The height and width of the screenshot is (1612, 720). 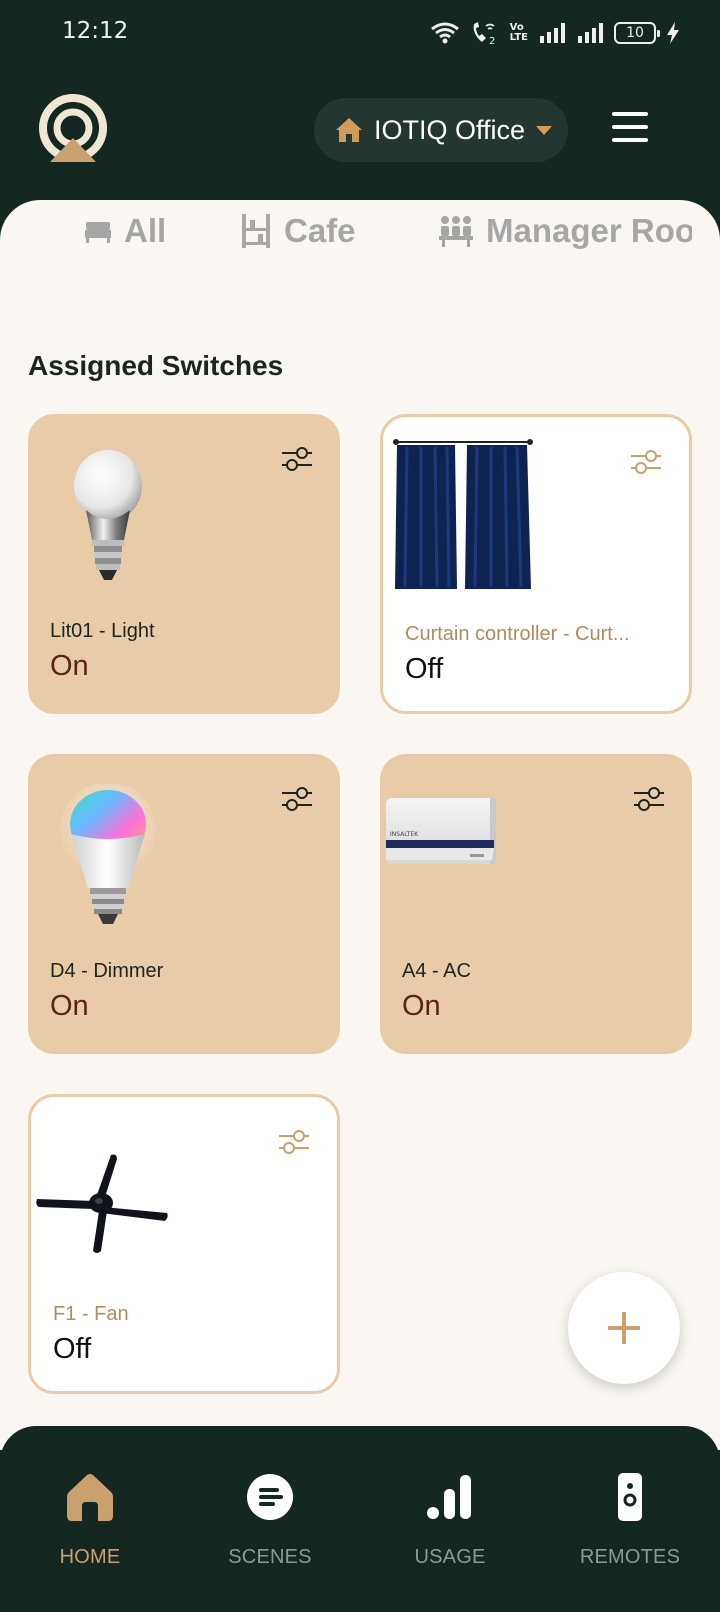 What do you see at coordinates (544, 130) in the screenshot?
I see `chevron-down-icon` at bounding box center [544, 130].